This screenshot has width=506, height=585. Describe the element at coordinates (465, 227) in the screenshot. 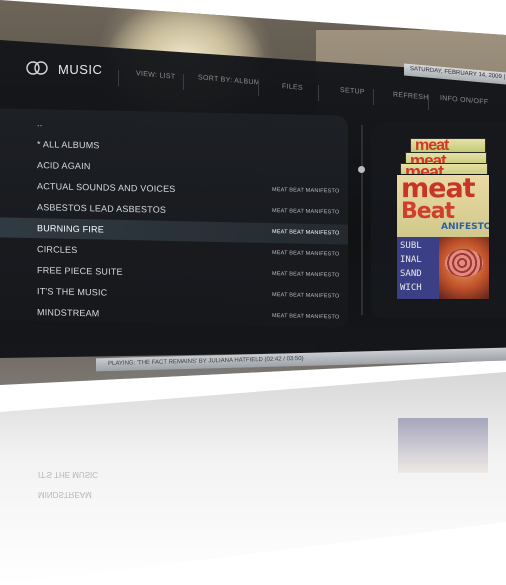

I see `album-cover-word: ANIFESTO` at that location.